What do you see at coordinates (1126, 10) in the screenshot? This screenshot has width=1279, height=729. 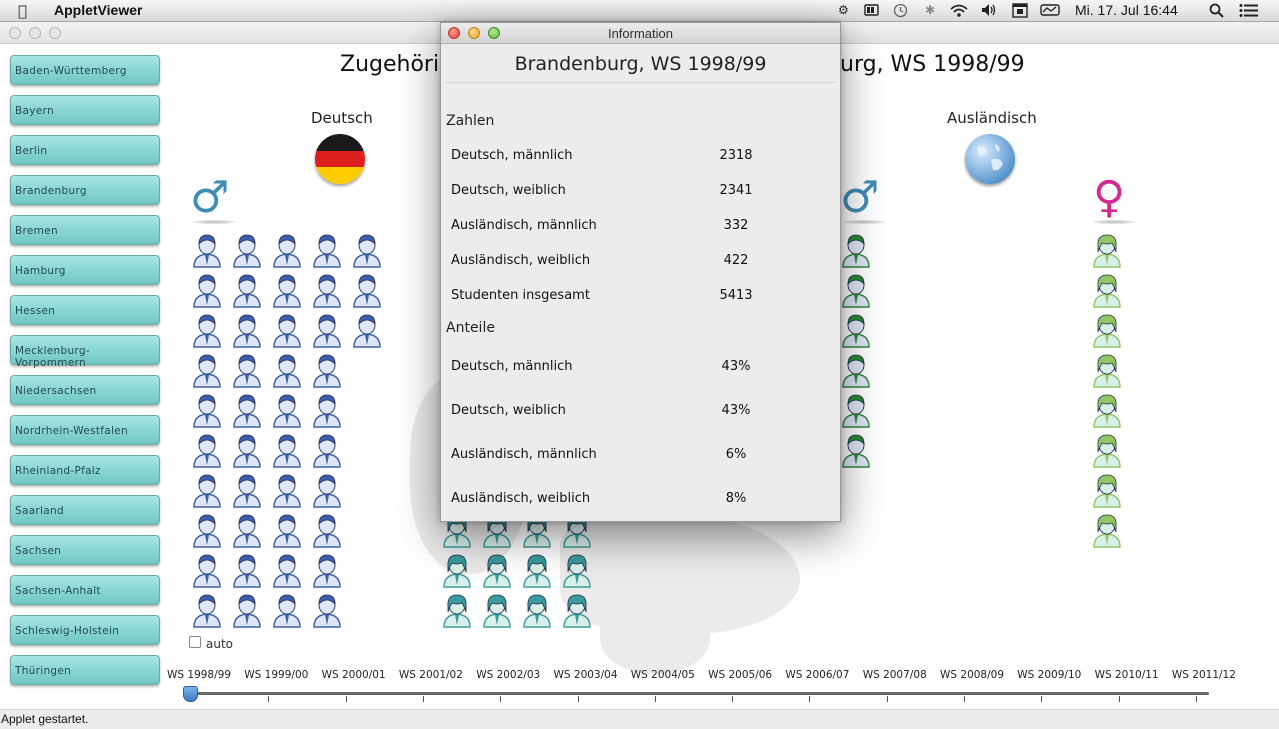 I see `menubar-clock: Mi. 17. Jul 16:44` at bounding box center [1126, 10].